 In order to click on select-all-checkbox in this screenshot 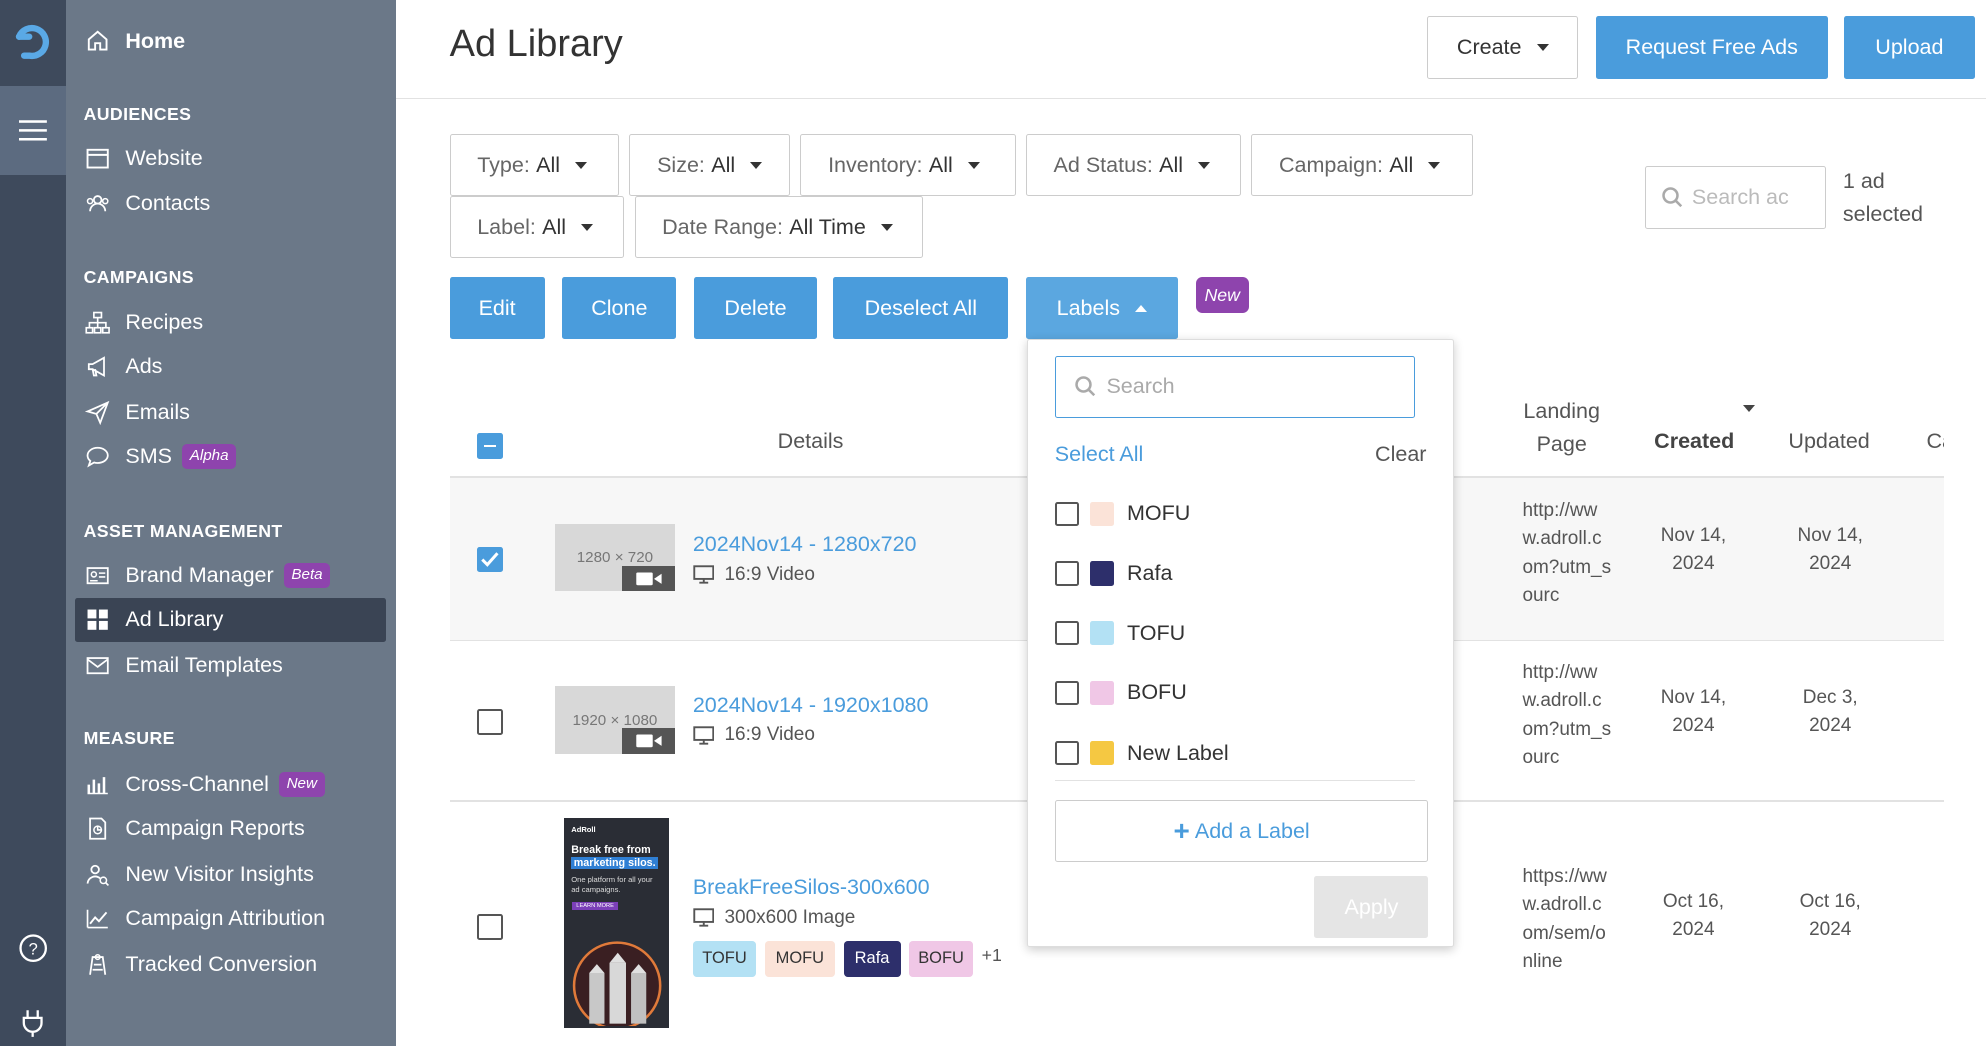, I will do `click(490, 446)`.